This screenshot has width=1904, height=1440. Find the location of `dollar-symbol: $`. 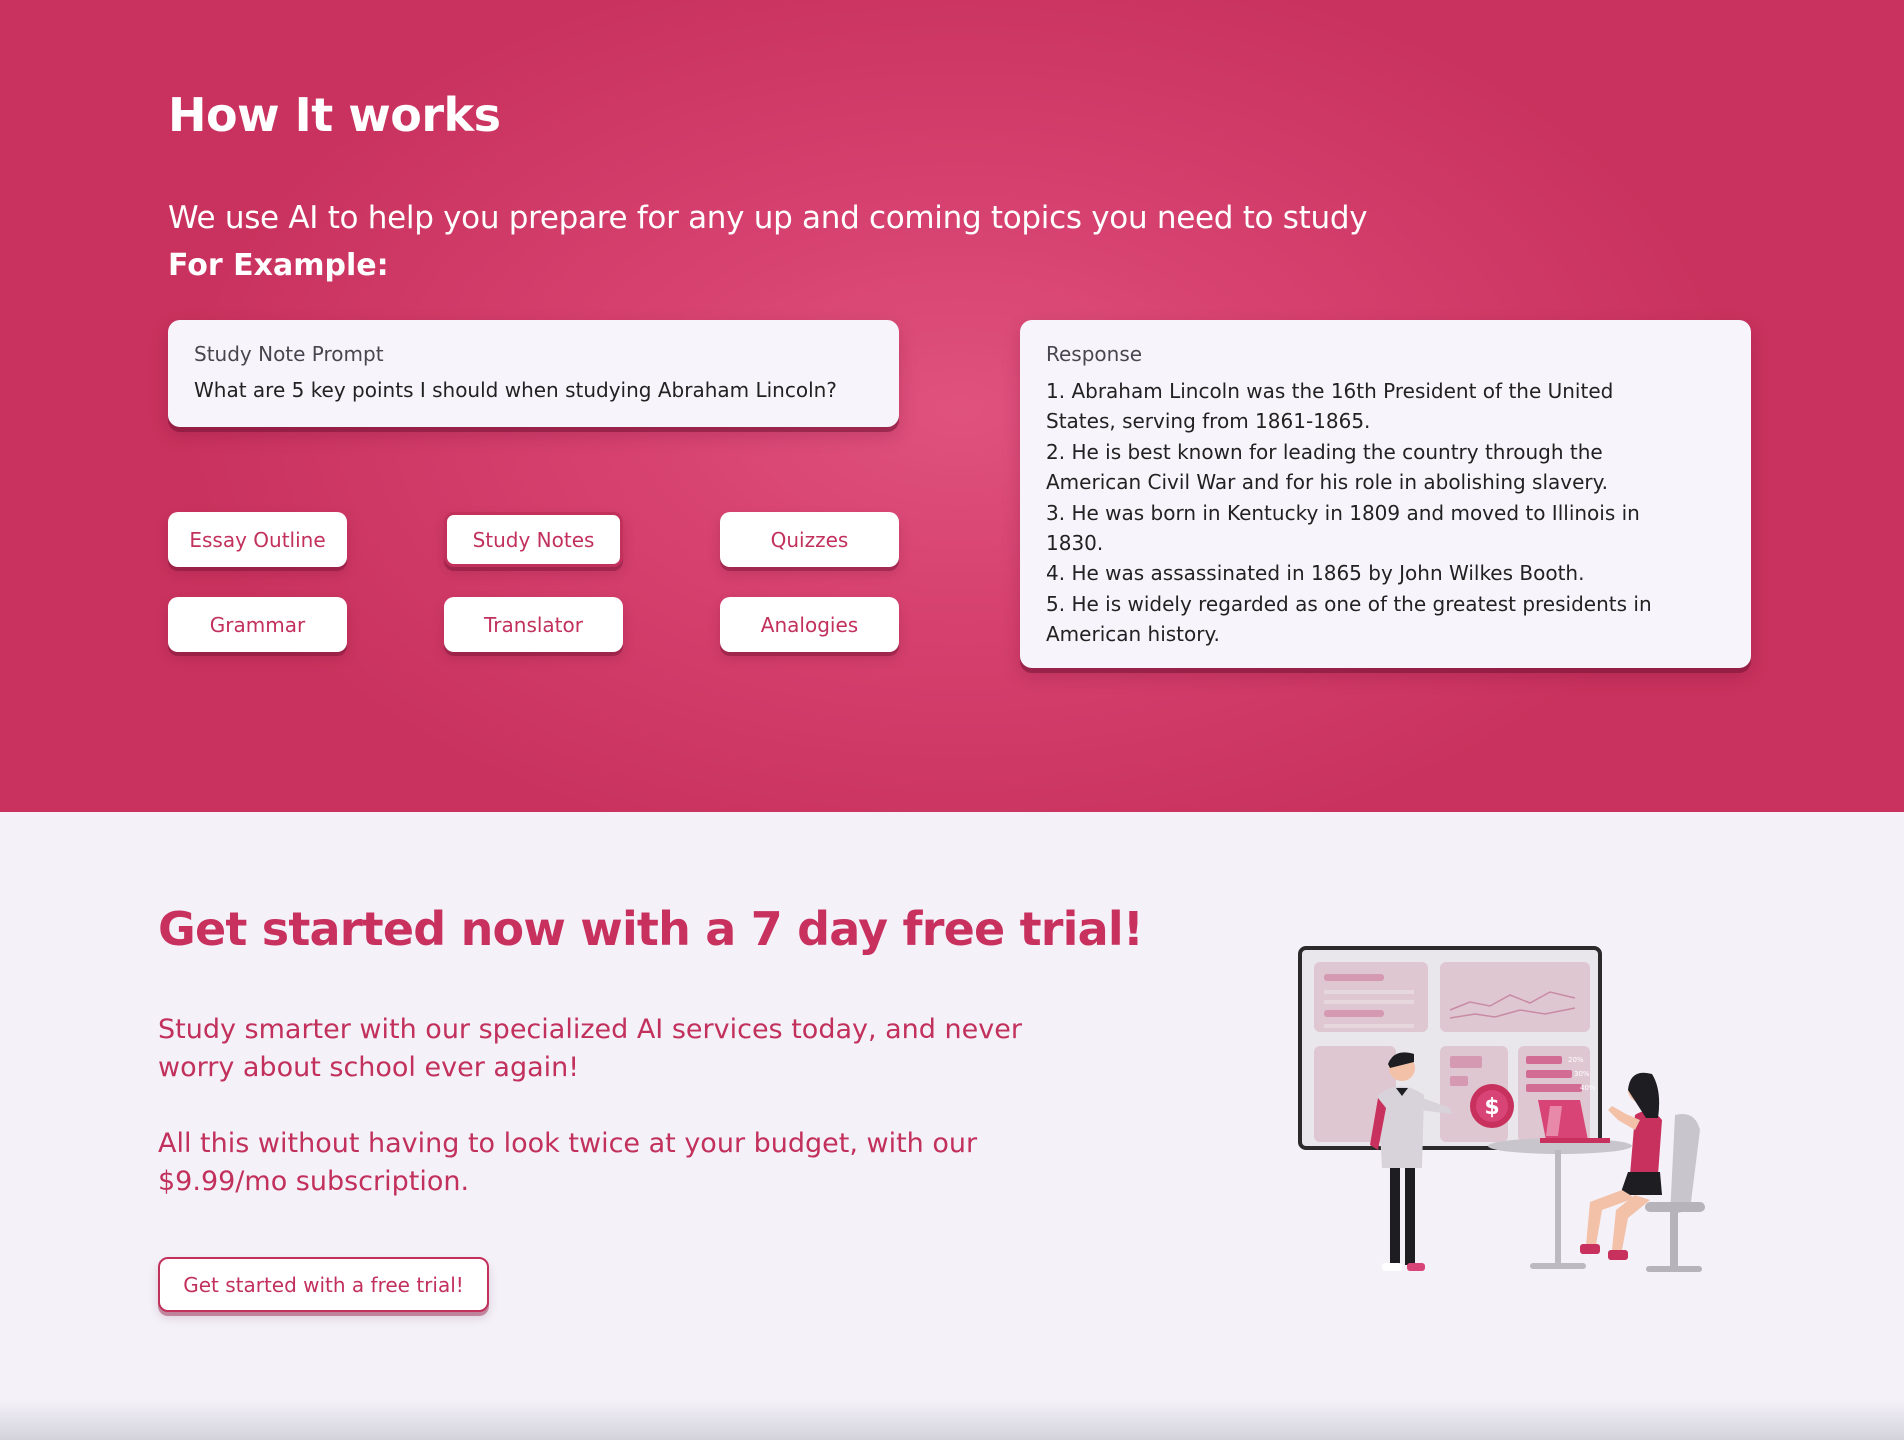

dollar-symbol: $ is located at coordinates (1491, 1107).